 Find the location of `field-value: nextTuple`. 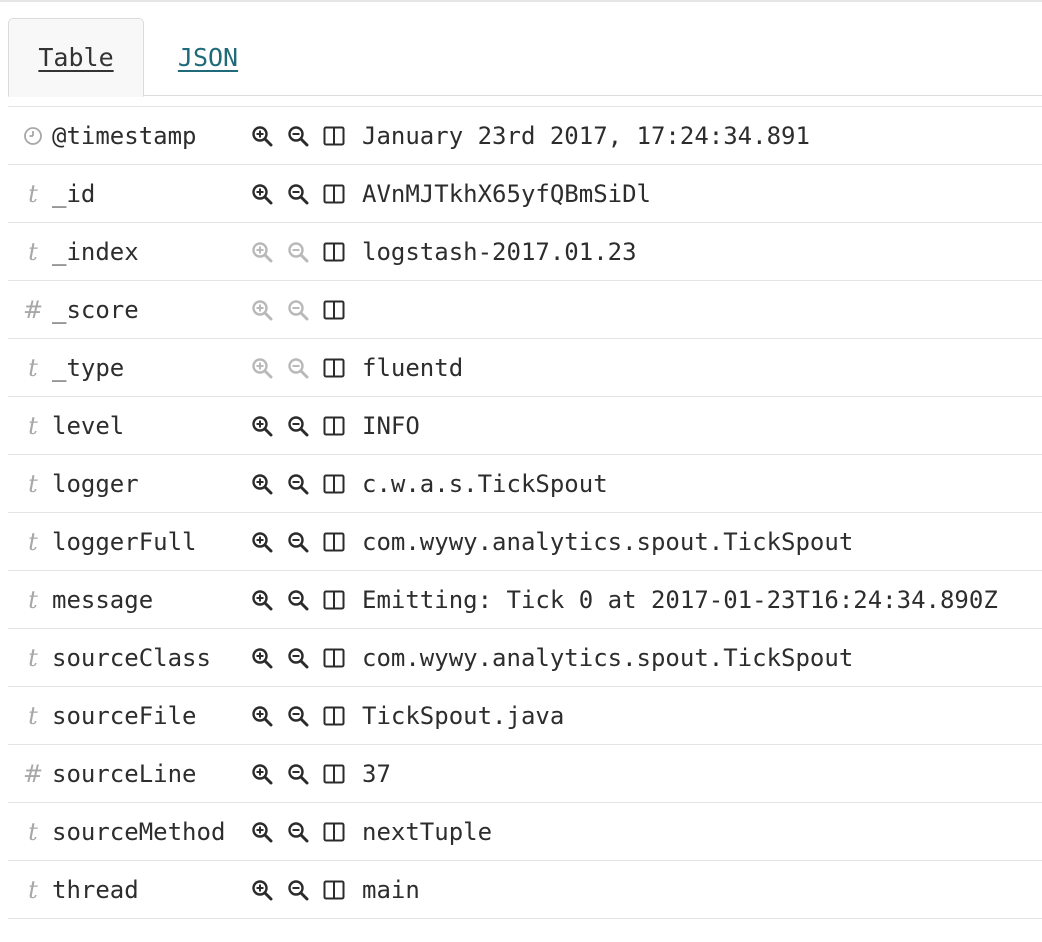

field-value: nextTuple is located at coordinates (427, 832).